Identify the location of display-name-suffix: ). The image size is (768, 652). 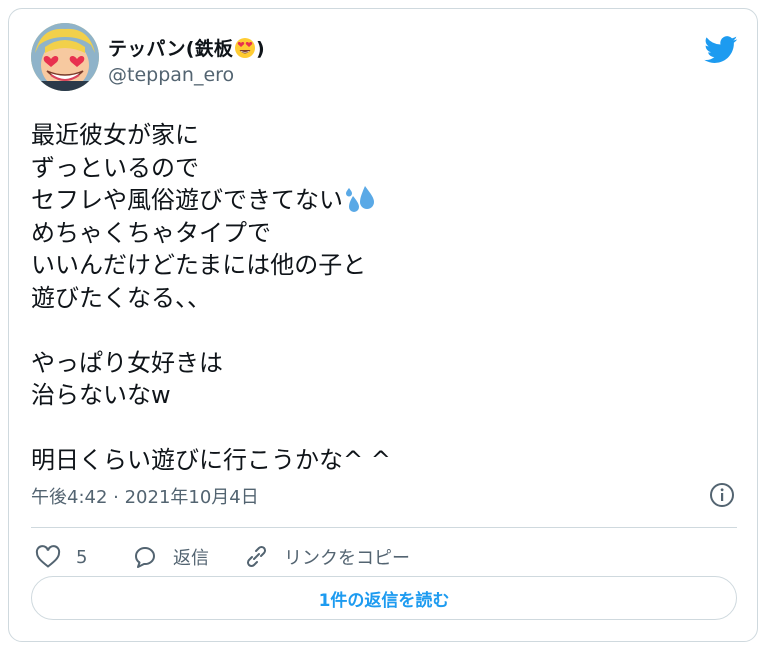
(260, 49).